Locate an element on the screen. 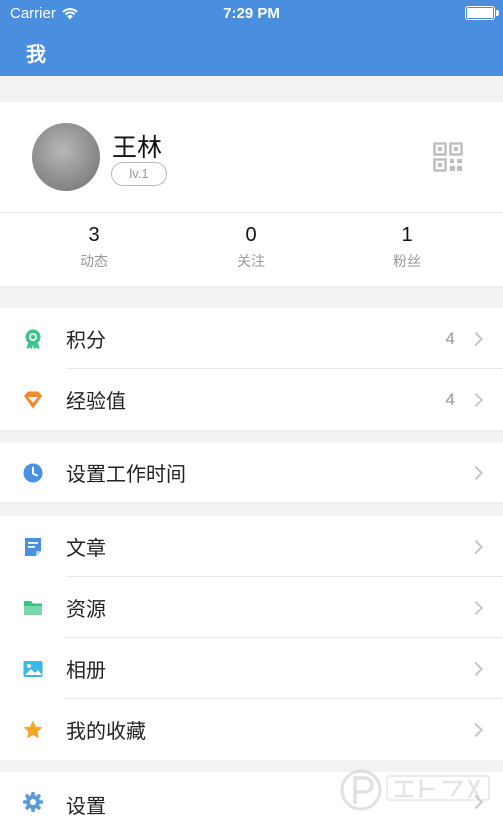 The image size is (503, 822). battery-tip is located at coordinates (497, 13).